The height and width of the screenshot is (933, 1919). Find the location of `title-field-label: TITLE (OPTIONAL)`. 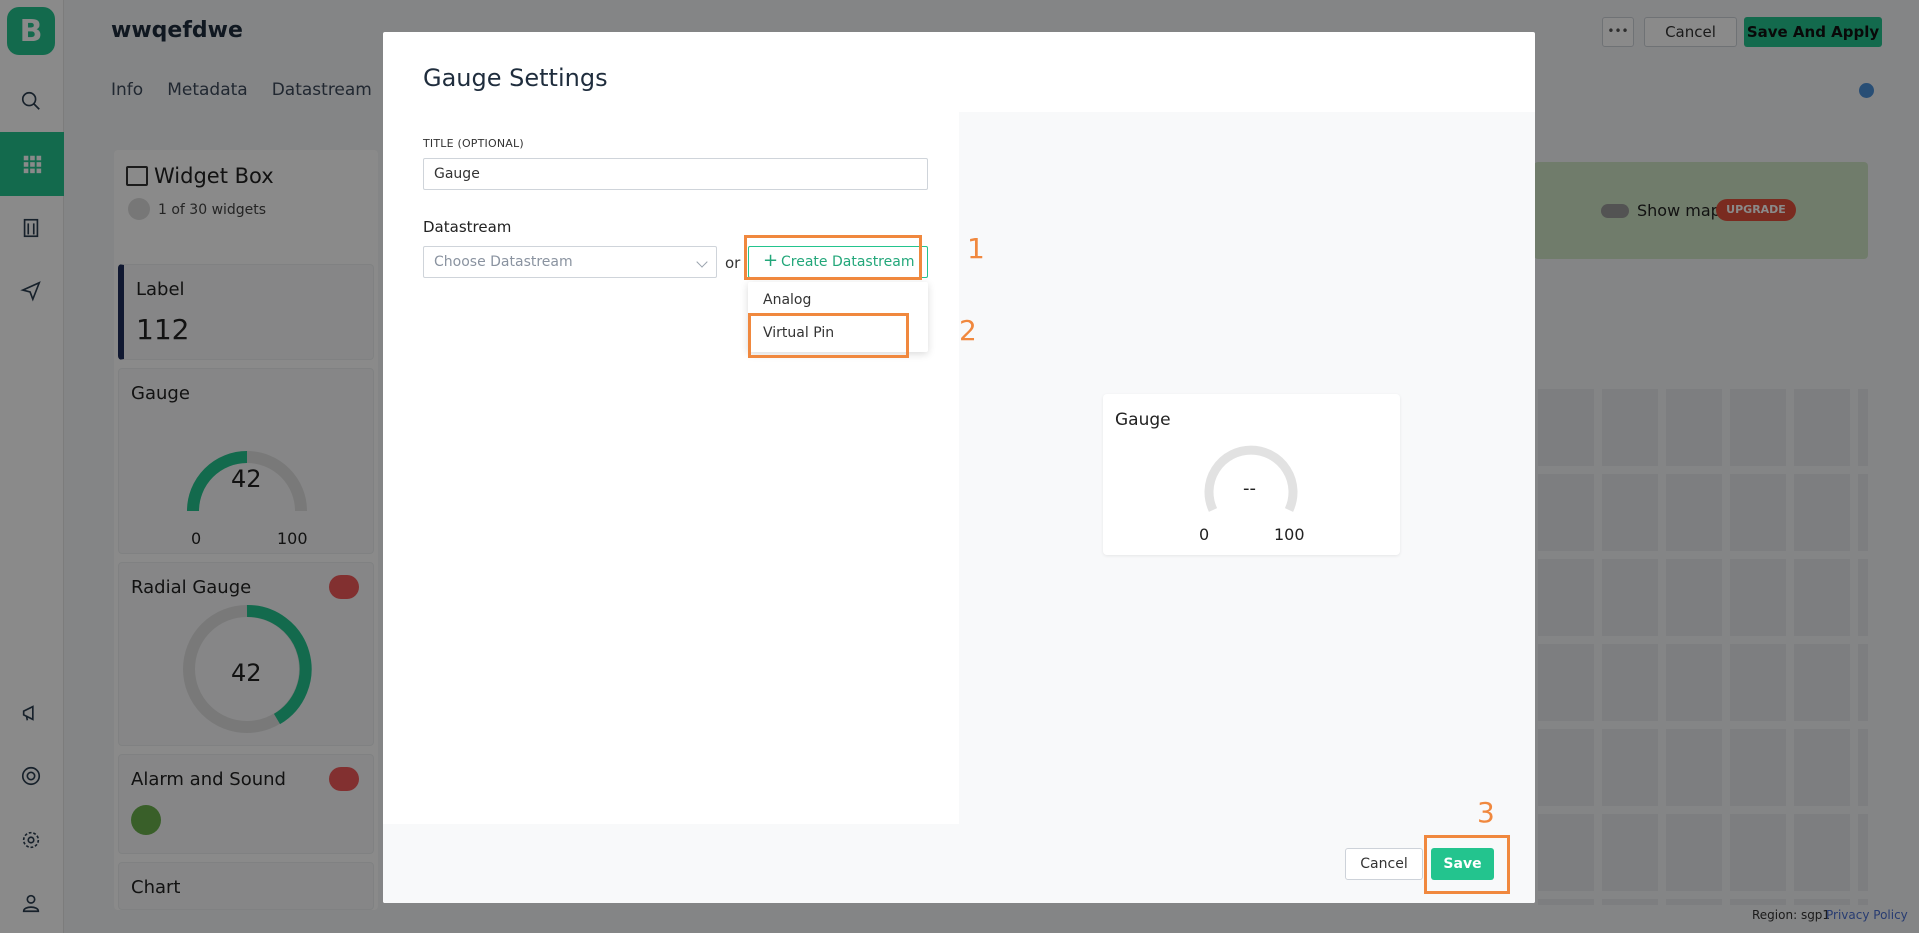

title-field-label: TITLE (OPTIONAL) is located at coordinates (473, 143).